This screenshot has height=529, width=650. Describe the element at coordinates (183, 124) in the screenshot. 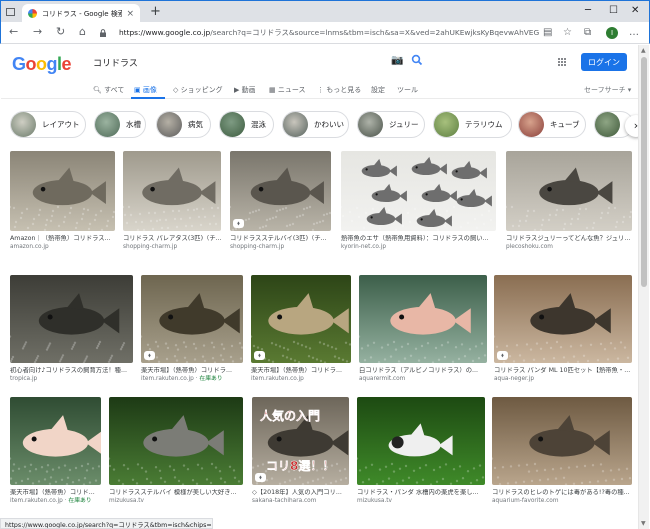

I see `chip-3: 病気` at that location.